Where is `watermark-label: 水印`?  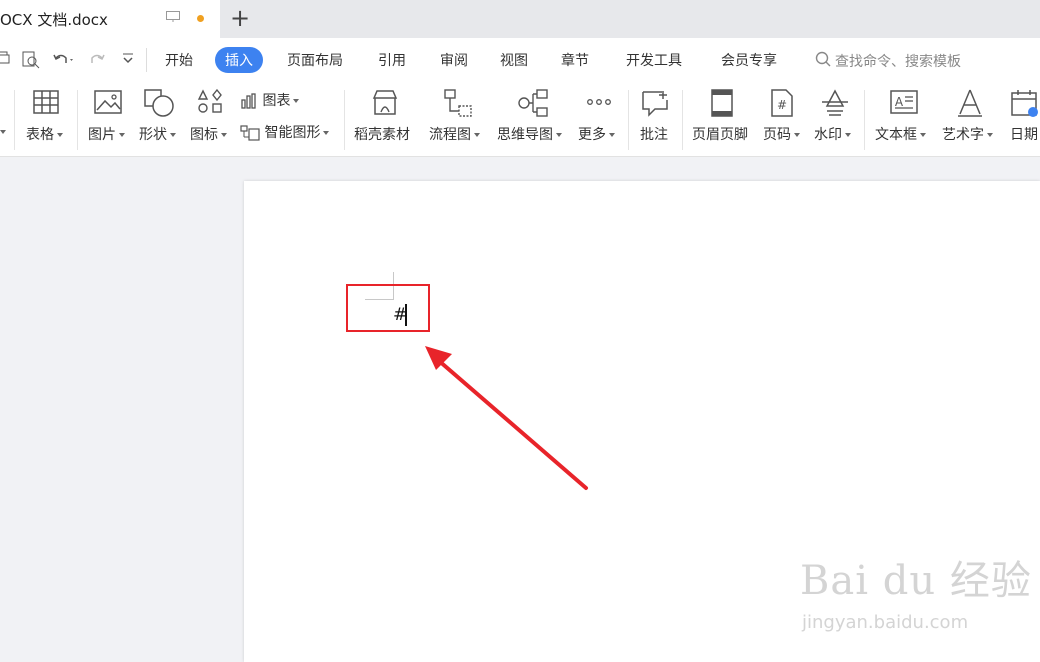
watermark-label: 水印 is located at coordinates (828, 135).